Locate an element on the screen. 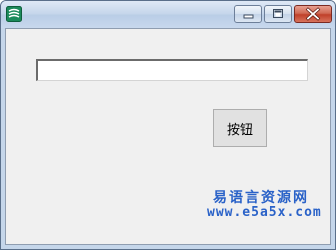  maximize-button is located at coordinates (278, 14).